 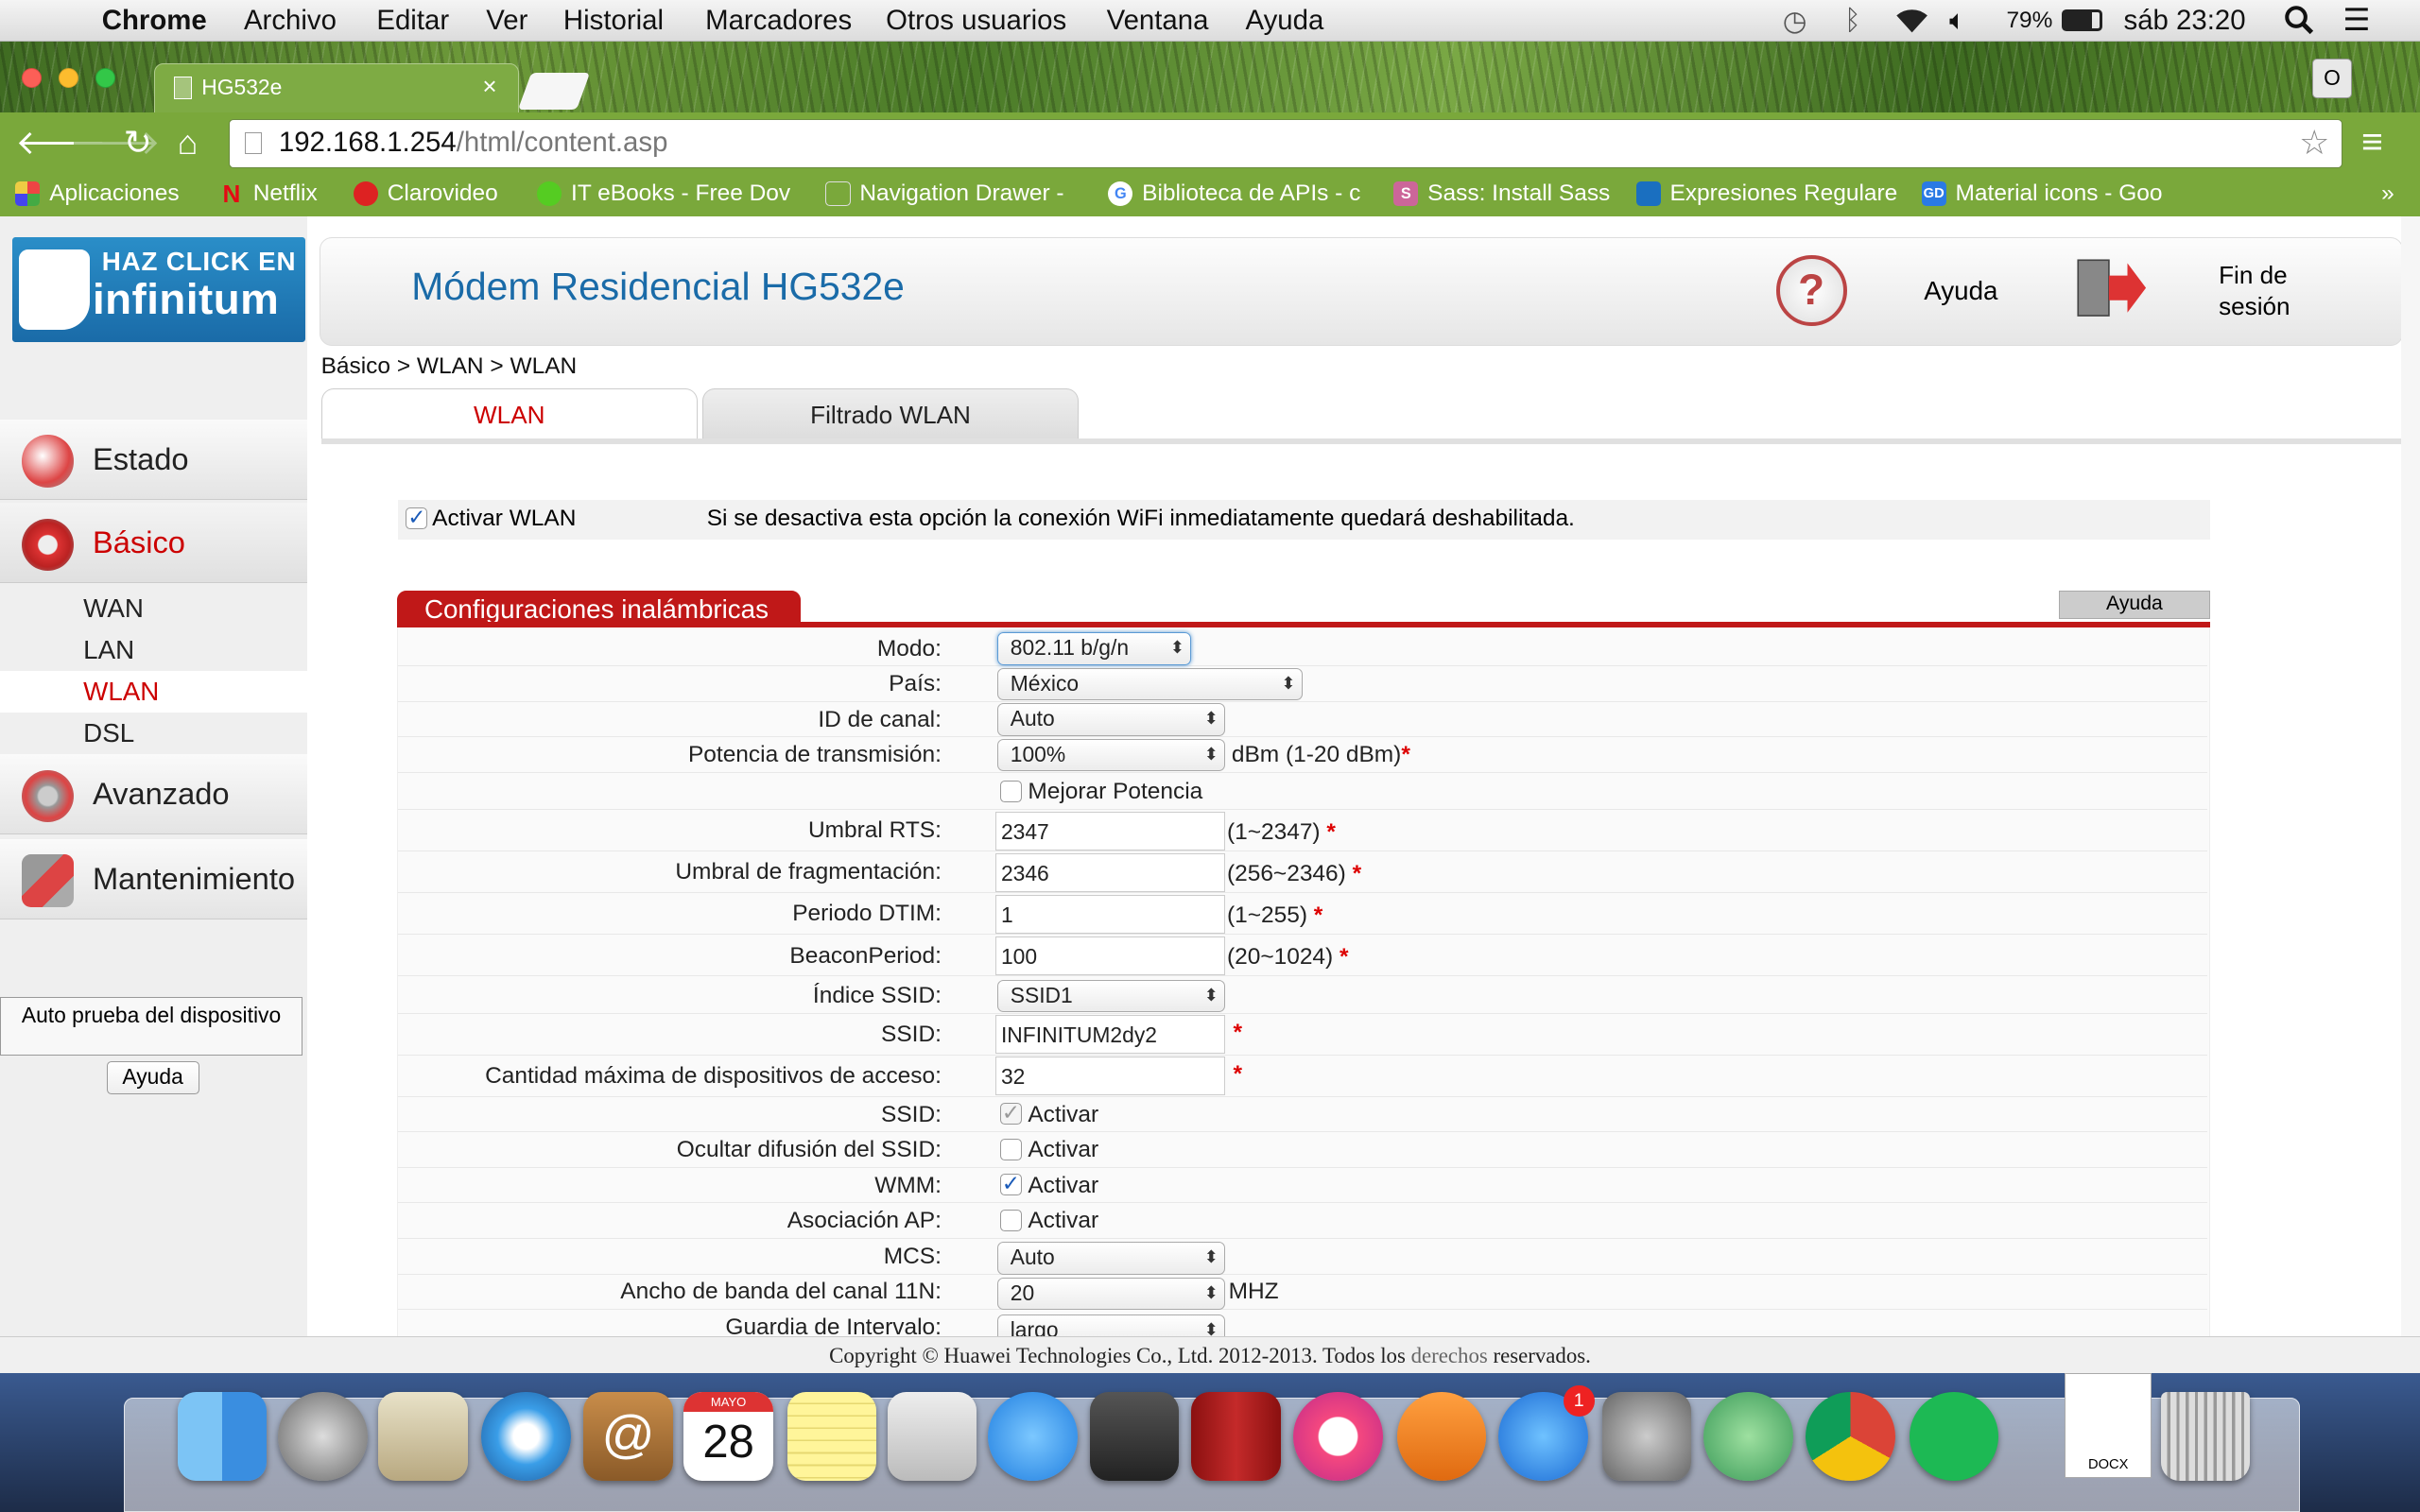 What do you see at coordinates (1011, 1220) in the screenshot?
I see `ap-isolation-checkbox` at bounding box center [1011, 1220].